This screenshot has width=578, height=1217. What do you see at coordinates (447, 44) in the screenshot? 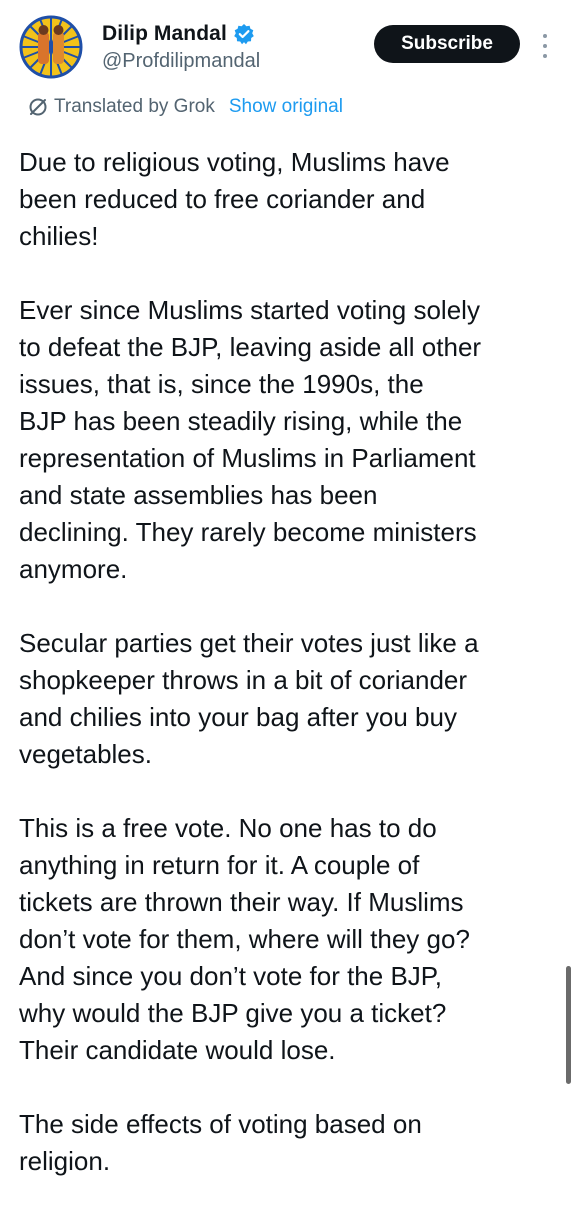
I see `subscribe-button: Subscribe` at bounding box center [447, 44].